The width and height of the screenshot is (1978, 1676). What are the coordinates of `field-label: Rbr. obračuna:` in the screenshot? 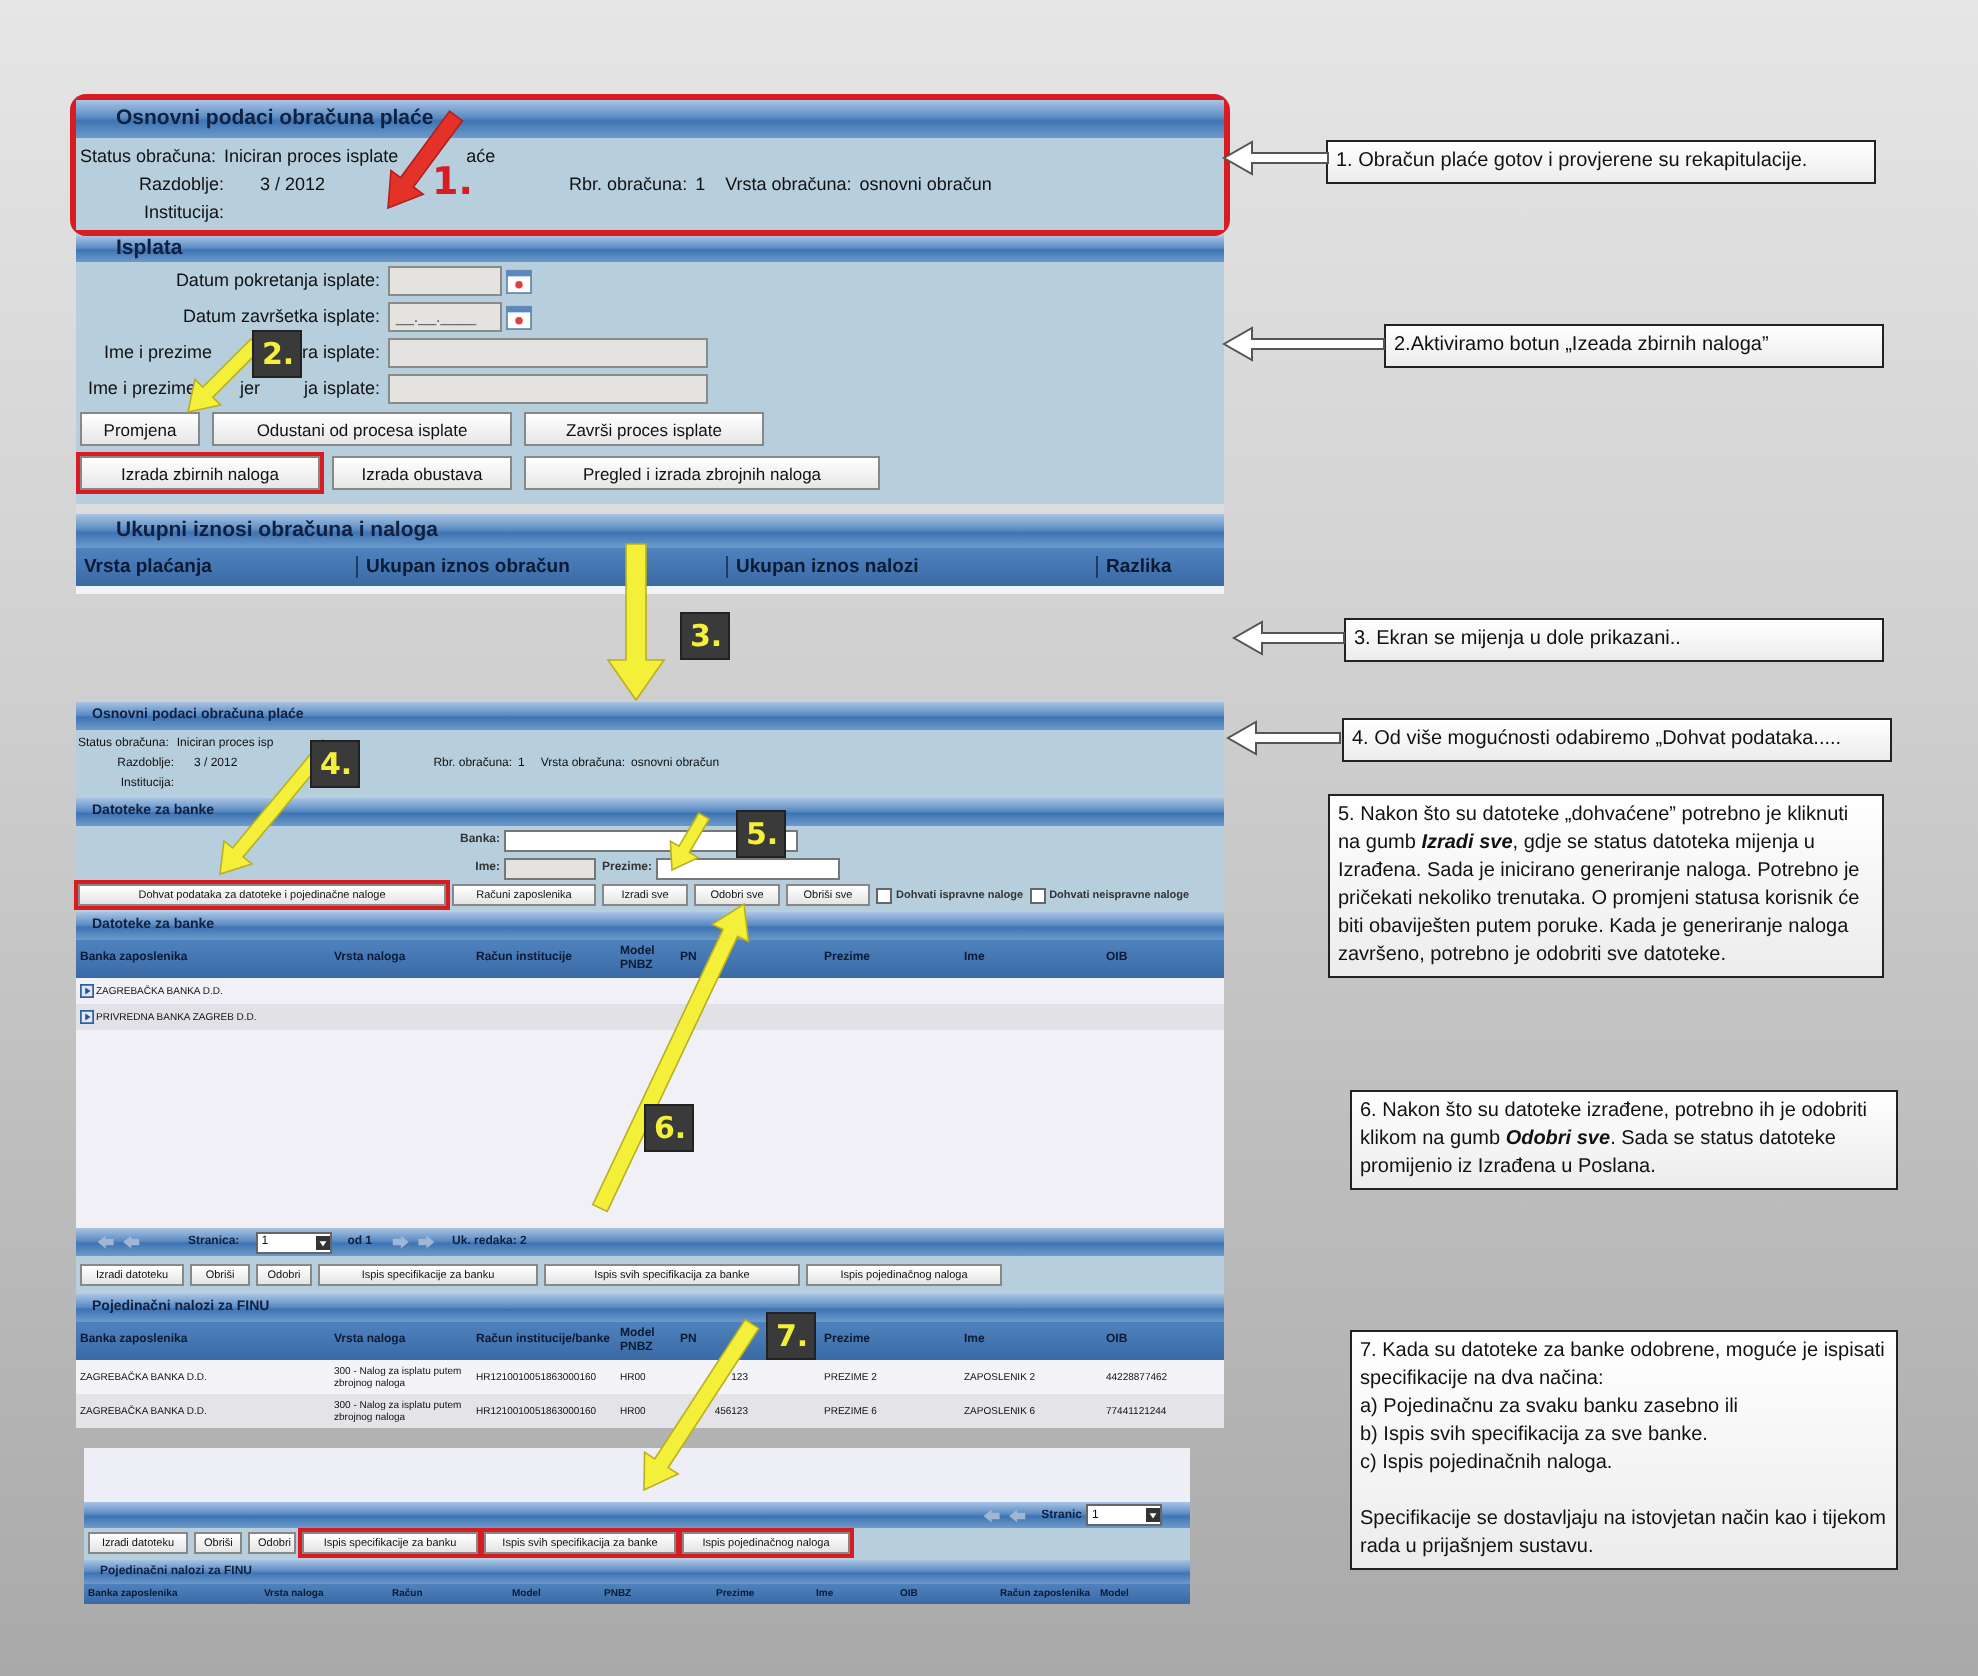 It's located at (628, 185).